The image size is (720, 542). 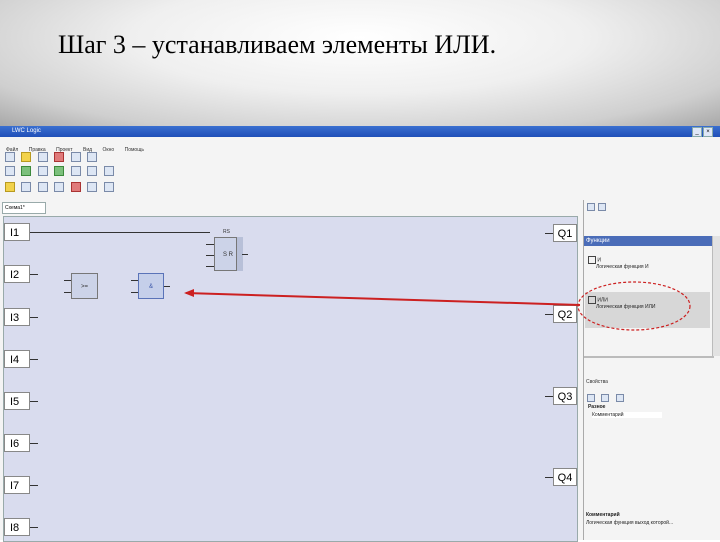 I want to click on simulate-icon, so click(x=59, y=171).